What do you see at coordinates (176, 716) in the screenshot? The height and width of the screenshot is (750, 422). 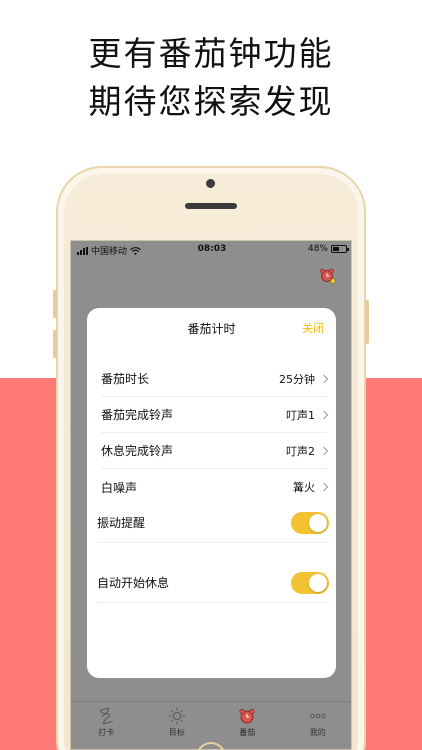 I see `sun-icon` at bounding box center [176, 716].